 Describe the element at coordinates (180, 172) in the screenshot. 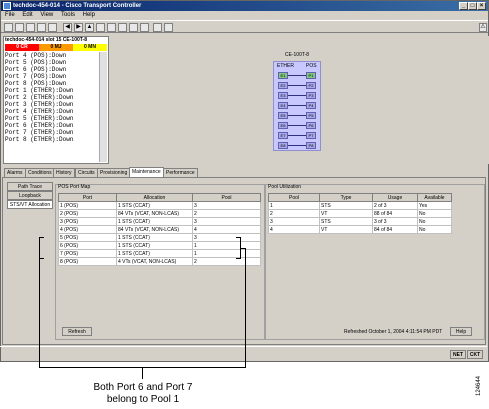

I see `tab-performance: Performance` at that location.